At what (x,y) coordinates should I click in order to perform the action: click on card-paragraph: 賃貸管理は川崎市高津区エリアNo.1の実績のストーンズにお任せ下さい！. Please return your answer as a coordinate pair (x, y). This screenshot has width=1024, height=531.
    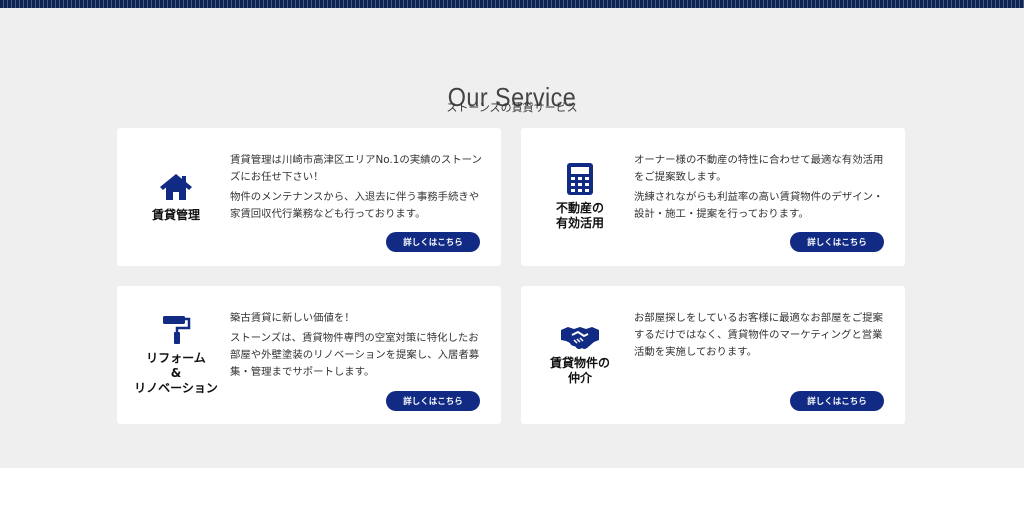
    Looking at the image, I should click on (356, 168).